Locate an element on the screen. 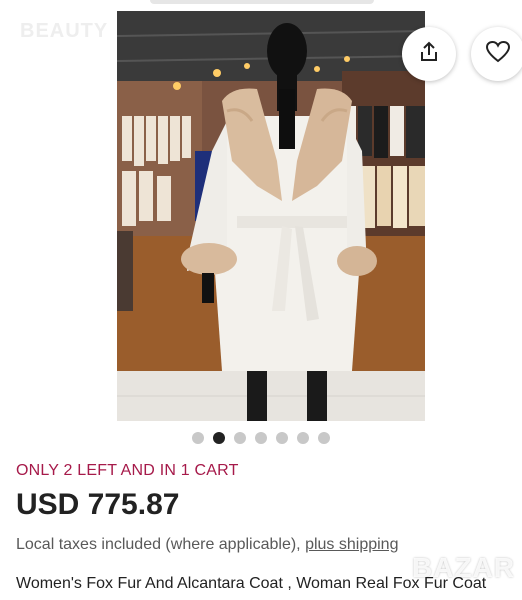 The height and width of the screenshot is (600, 522). heart-icon is located at coordinates (498, 54).